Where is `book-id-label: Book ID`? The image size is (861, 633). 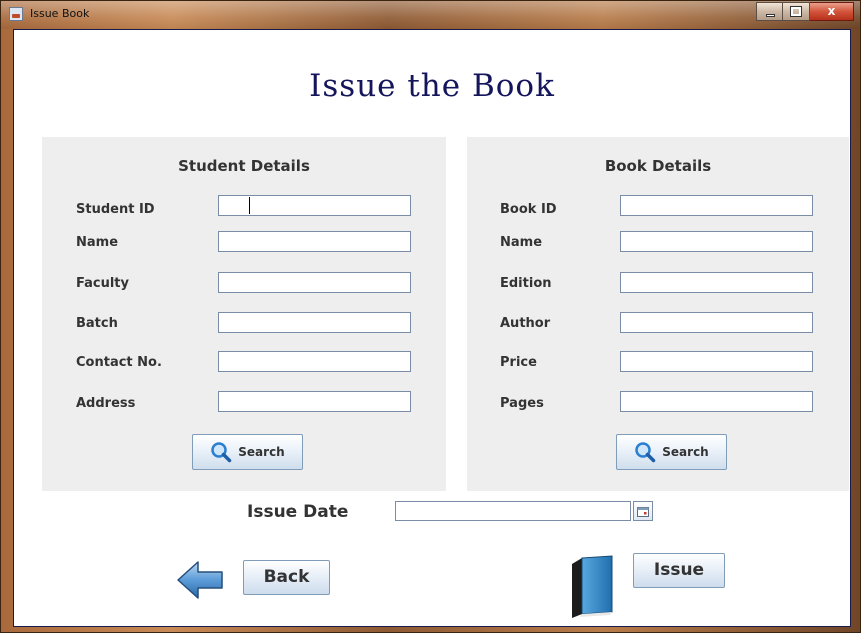 book-id-label: Book ID is located at coordinates (528, 209).